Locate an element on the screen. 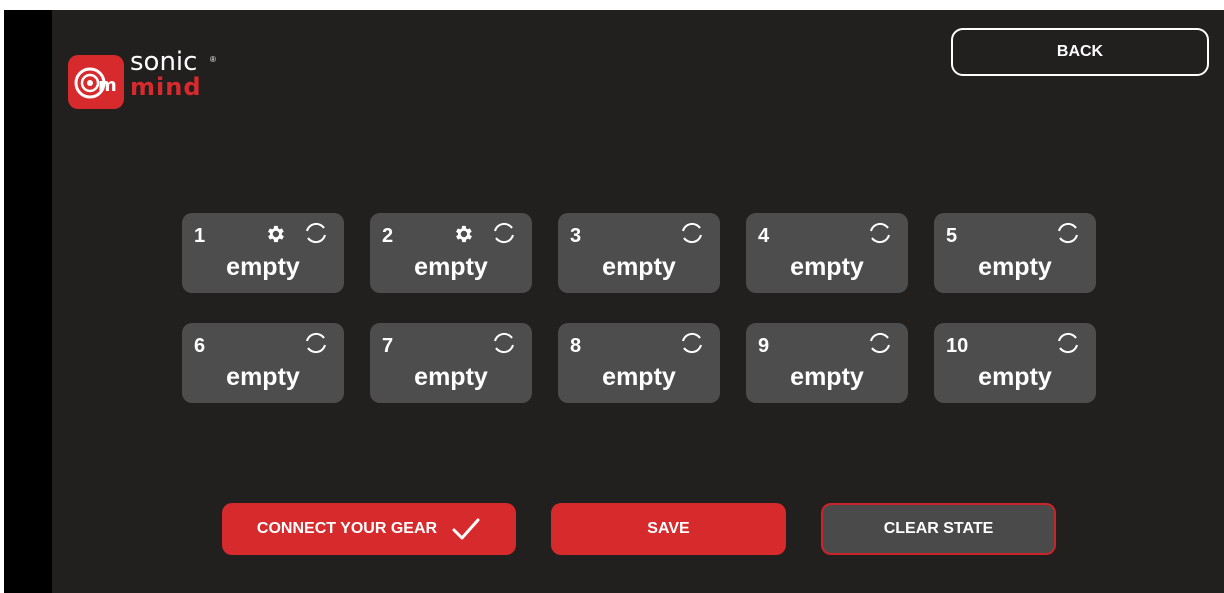 This screenshot has width=1224, height=593. save-button-label: SAVE is located at coordinates (668, 528).